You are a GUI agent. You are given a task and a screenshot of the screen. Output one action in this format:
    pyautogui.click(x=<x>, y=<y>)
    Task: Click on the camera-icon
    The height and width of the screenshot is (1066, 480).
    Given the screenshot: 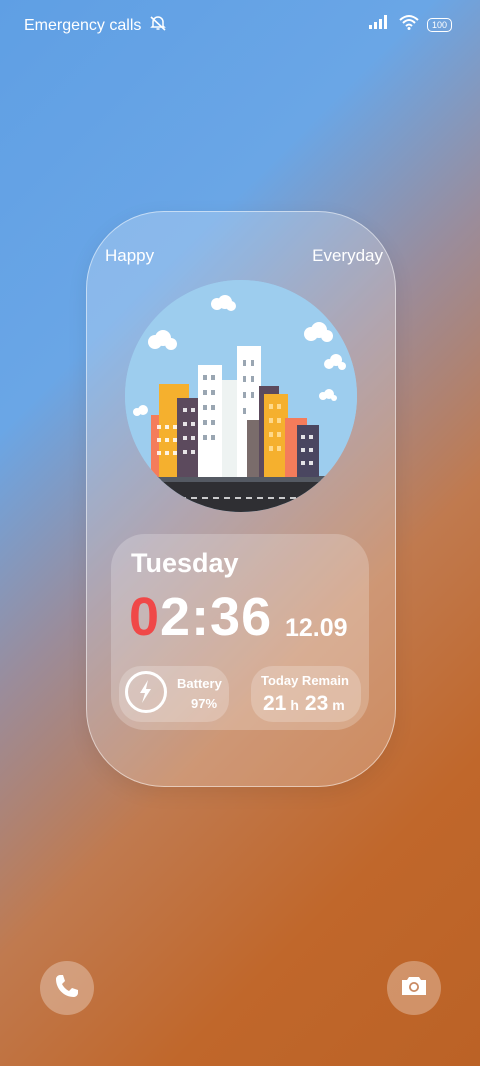 What is the action you would take?
    pyautogui.click(x=414, y=988)
    